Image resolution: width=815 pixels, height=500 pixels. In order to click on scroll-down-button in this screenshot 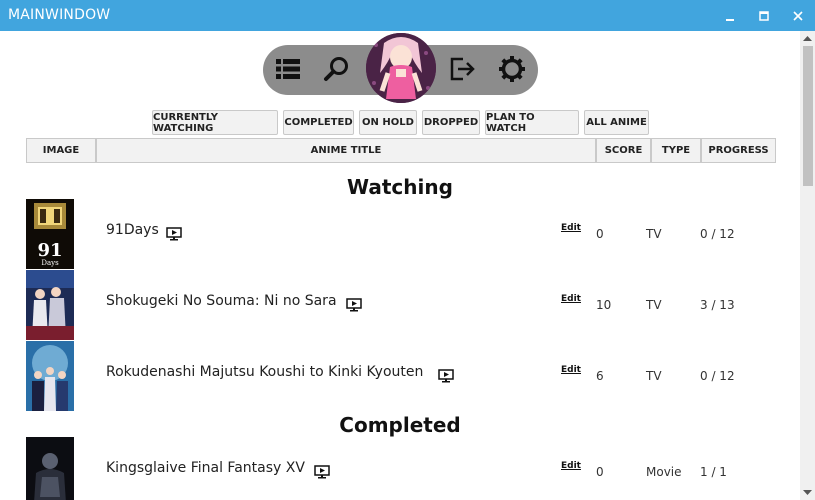, I will do `click(807, 493)`.